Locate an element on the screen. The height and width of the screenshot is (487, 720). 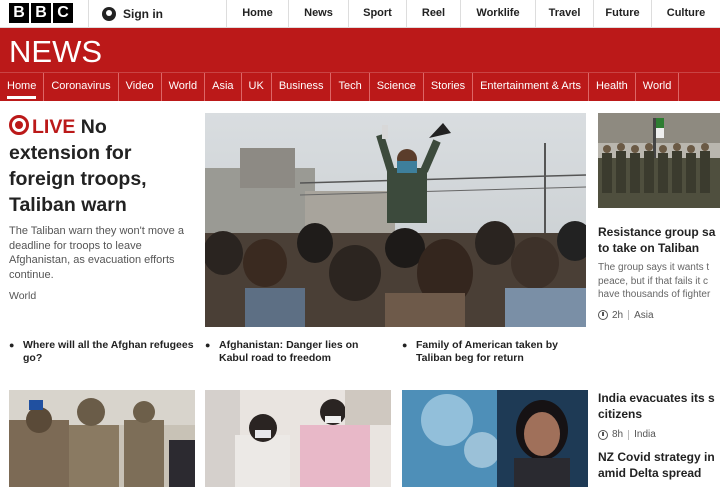
section-tag: Asia is located at coordinates (643, 315).